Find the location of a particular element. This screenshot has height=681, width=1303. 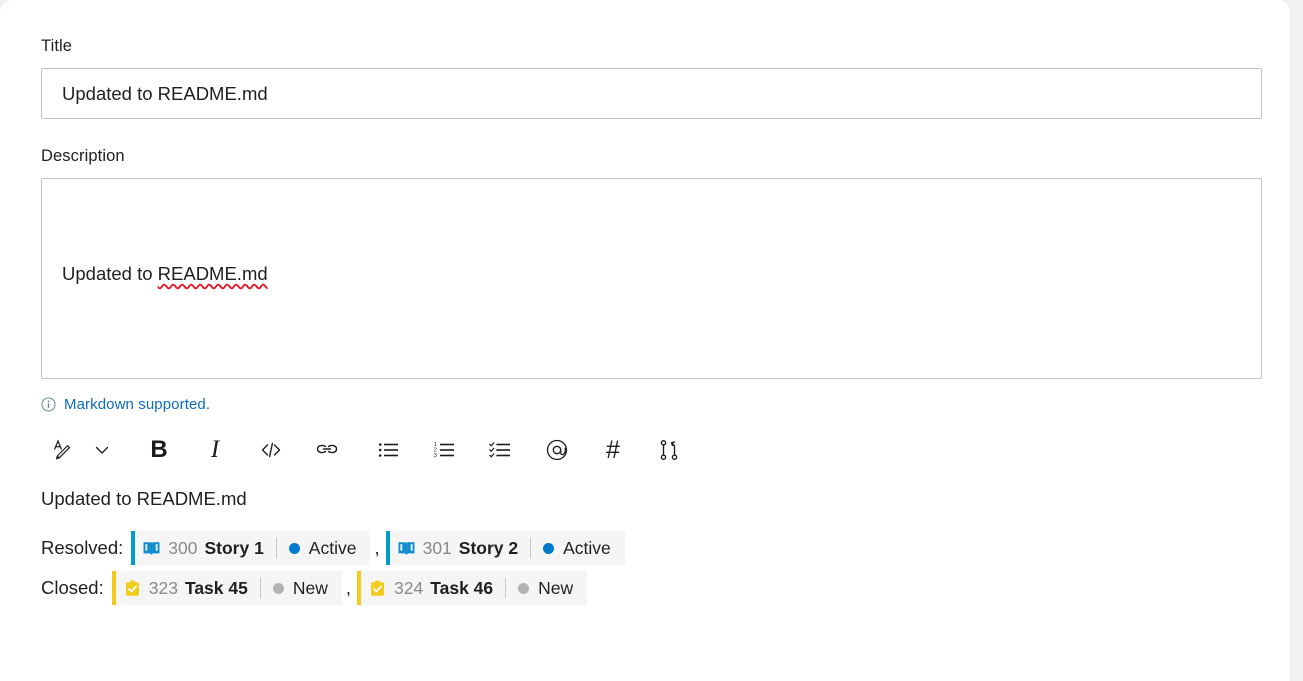

link-button is located at coordinates (327, 450).